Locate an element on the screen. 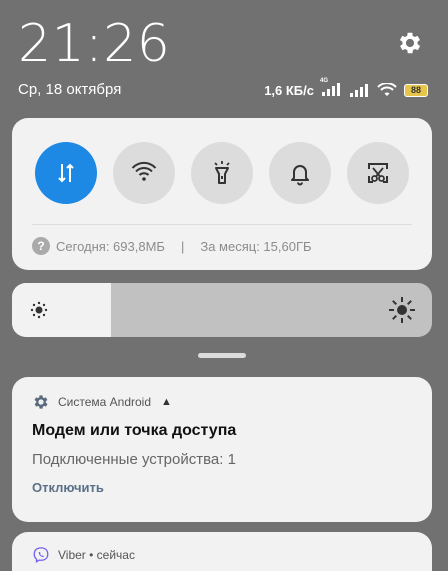 Image resolution: width=448 pixels, height=571 pixels. notification-app-name: Система Android is located at coordinates (105, 402).